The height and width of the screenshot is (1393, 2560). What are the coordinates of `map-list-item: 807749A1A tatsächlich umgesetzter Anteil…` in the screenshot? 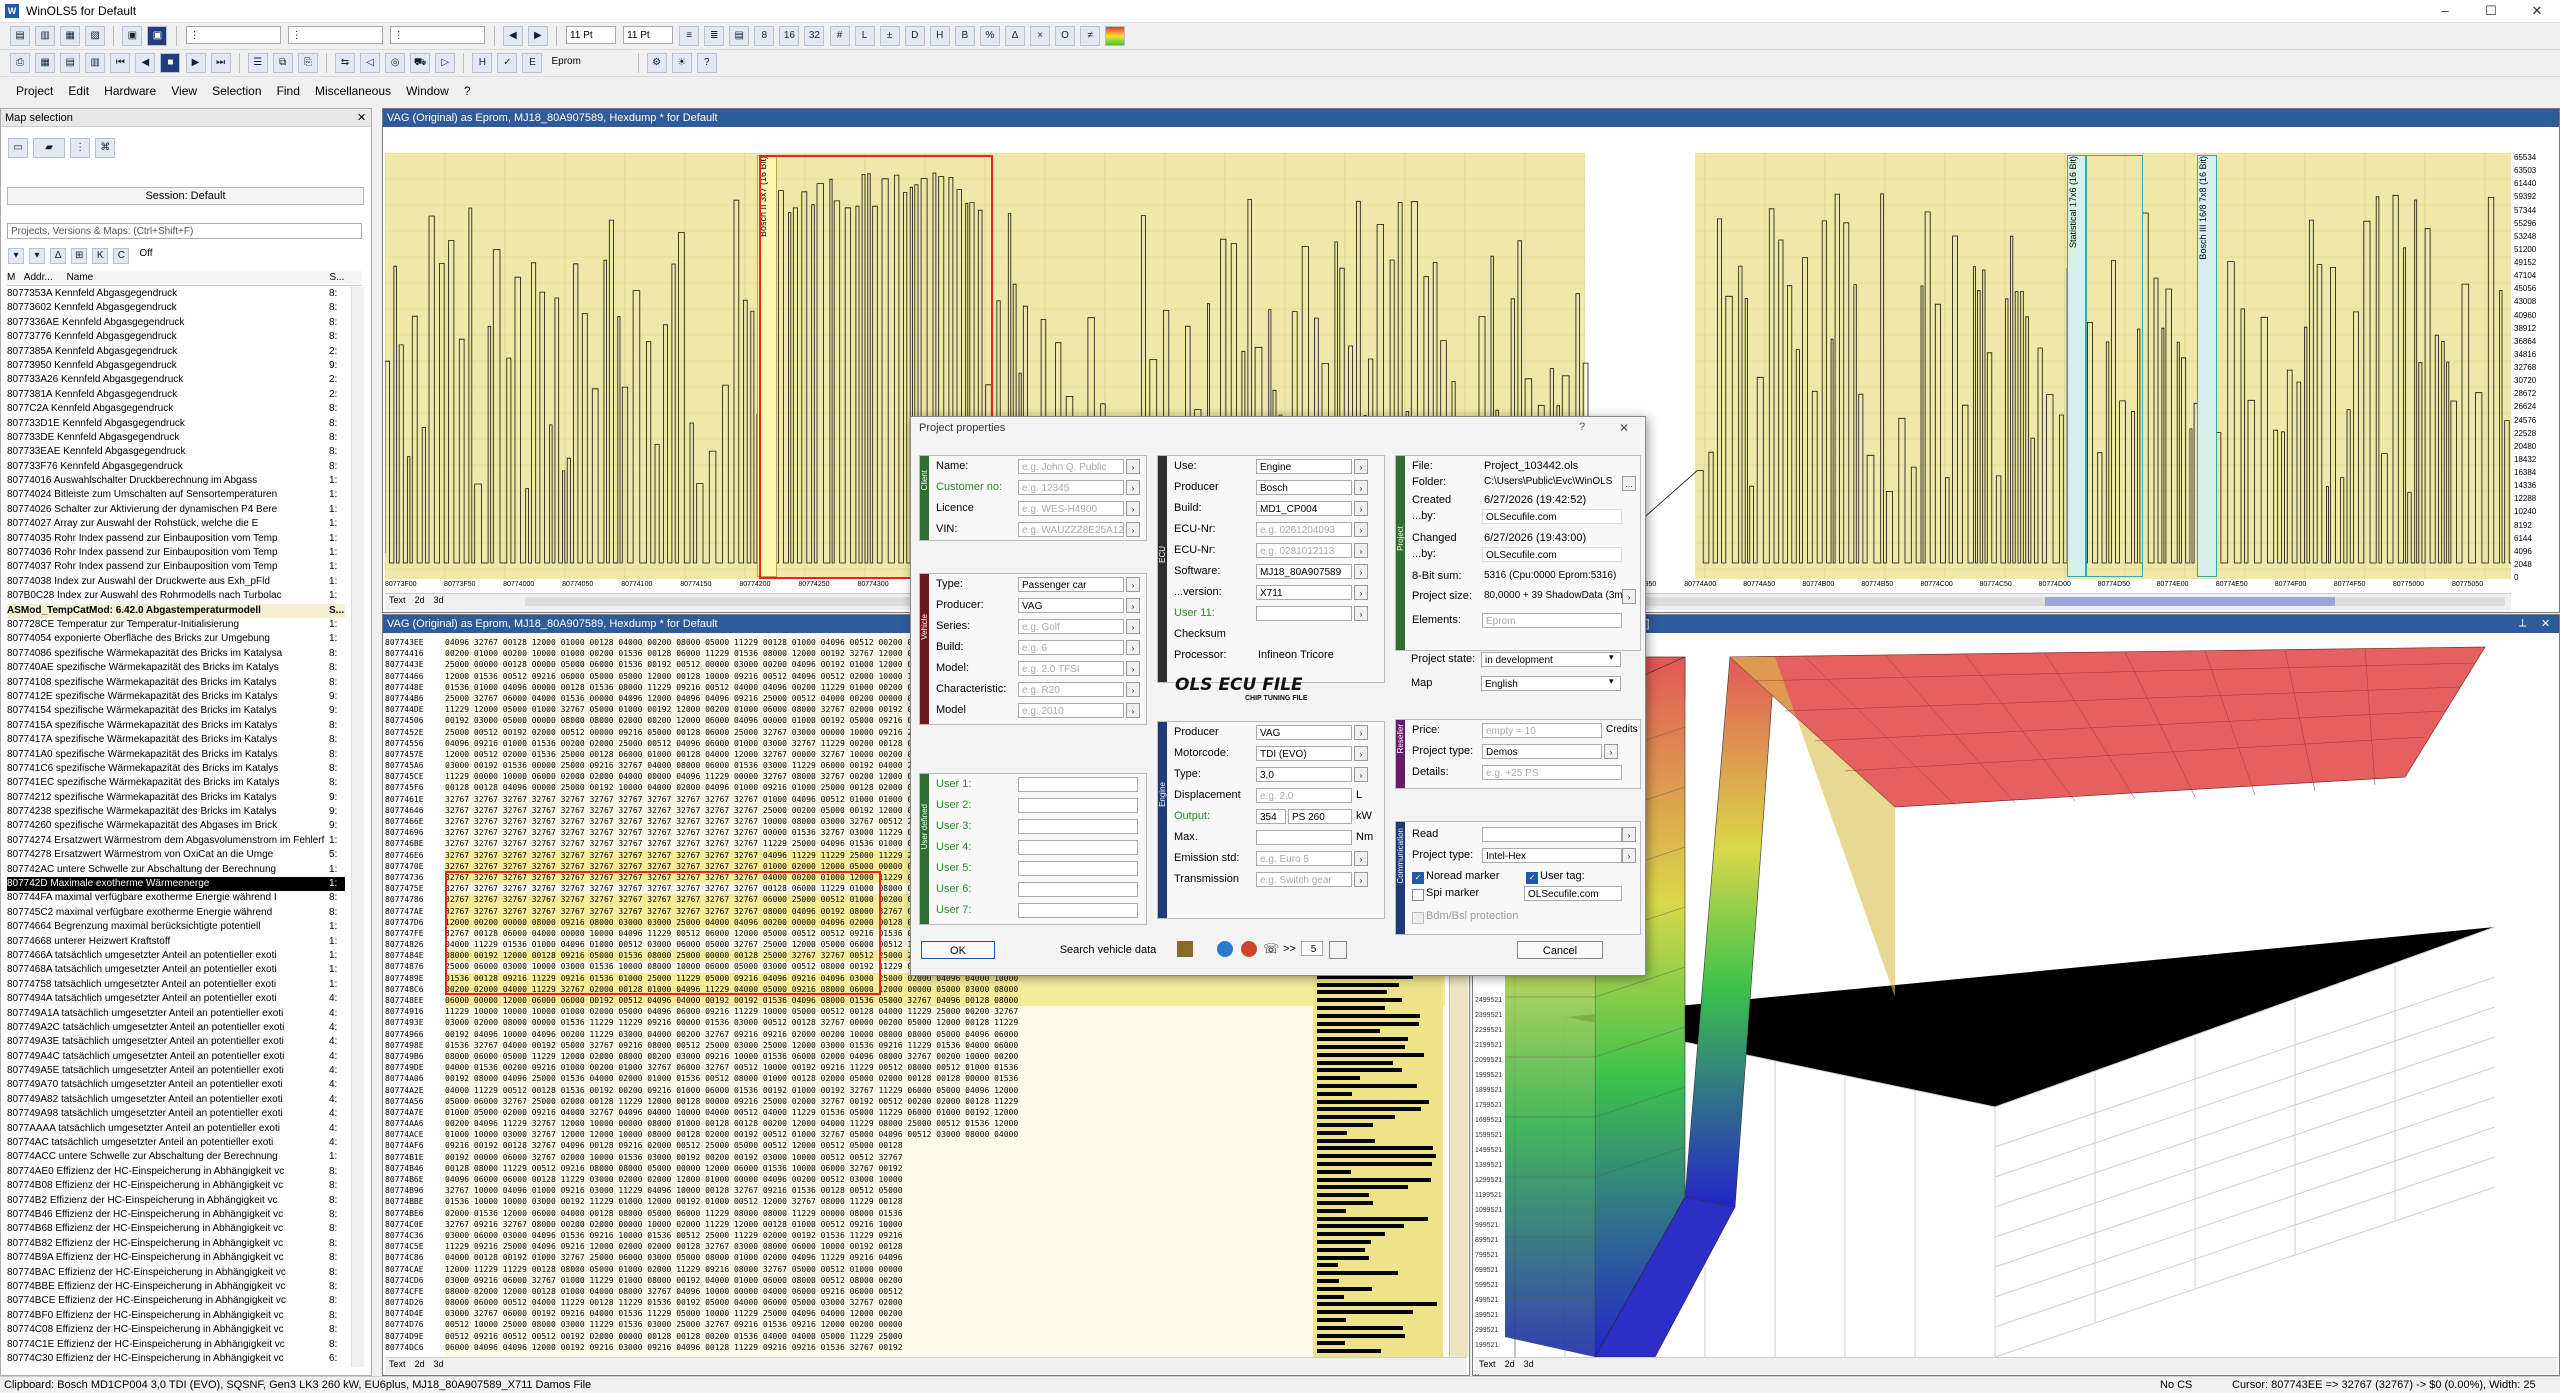 It's located at (176, 1014).